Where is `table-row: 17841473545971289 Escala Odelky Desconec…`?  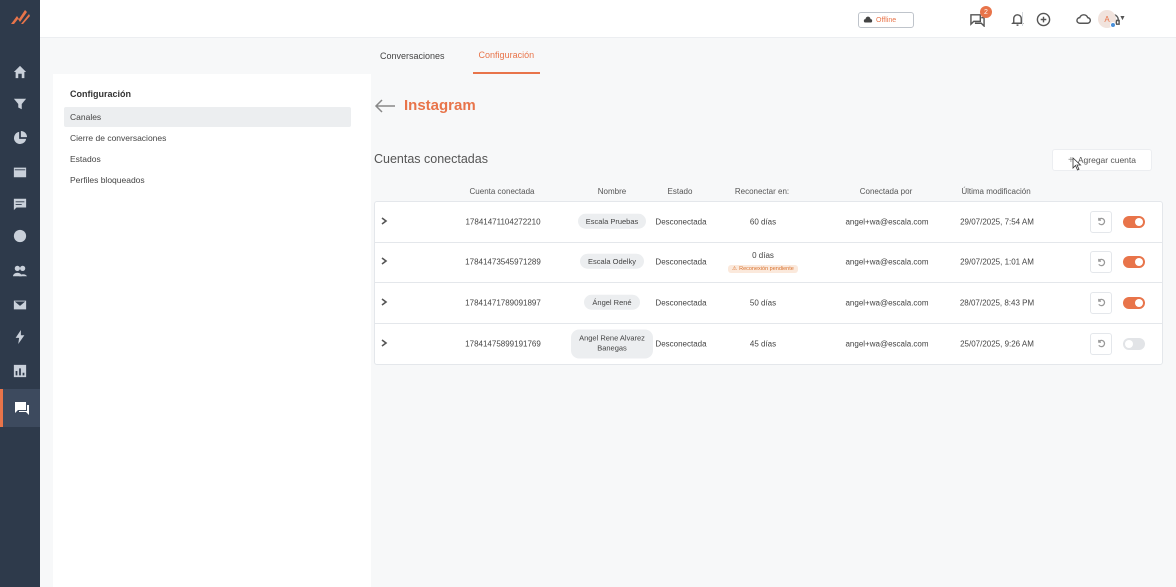 table-row: 17841473545971289 Escala Odelky Desconec… is located at coordinates (768, 263).